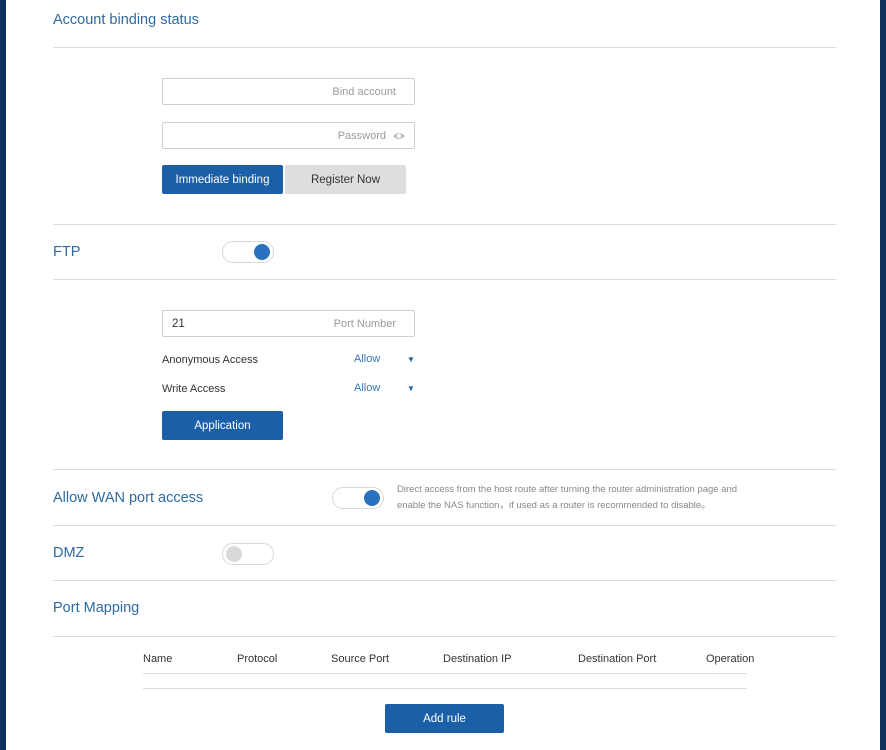  What do you see at coordinates (158, 659) in the screenshot?
I see `column-header-name: Name` at bounding box center [158, 659].